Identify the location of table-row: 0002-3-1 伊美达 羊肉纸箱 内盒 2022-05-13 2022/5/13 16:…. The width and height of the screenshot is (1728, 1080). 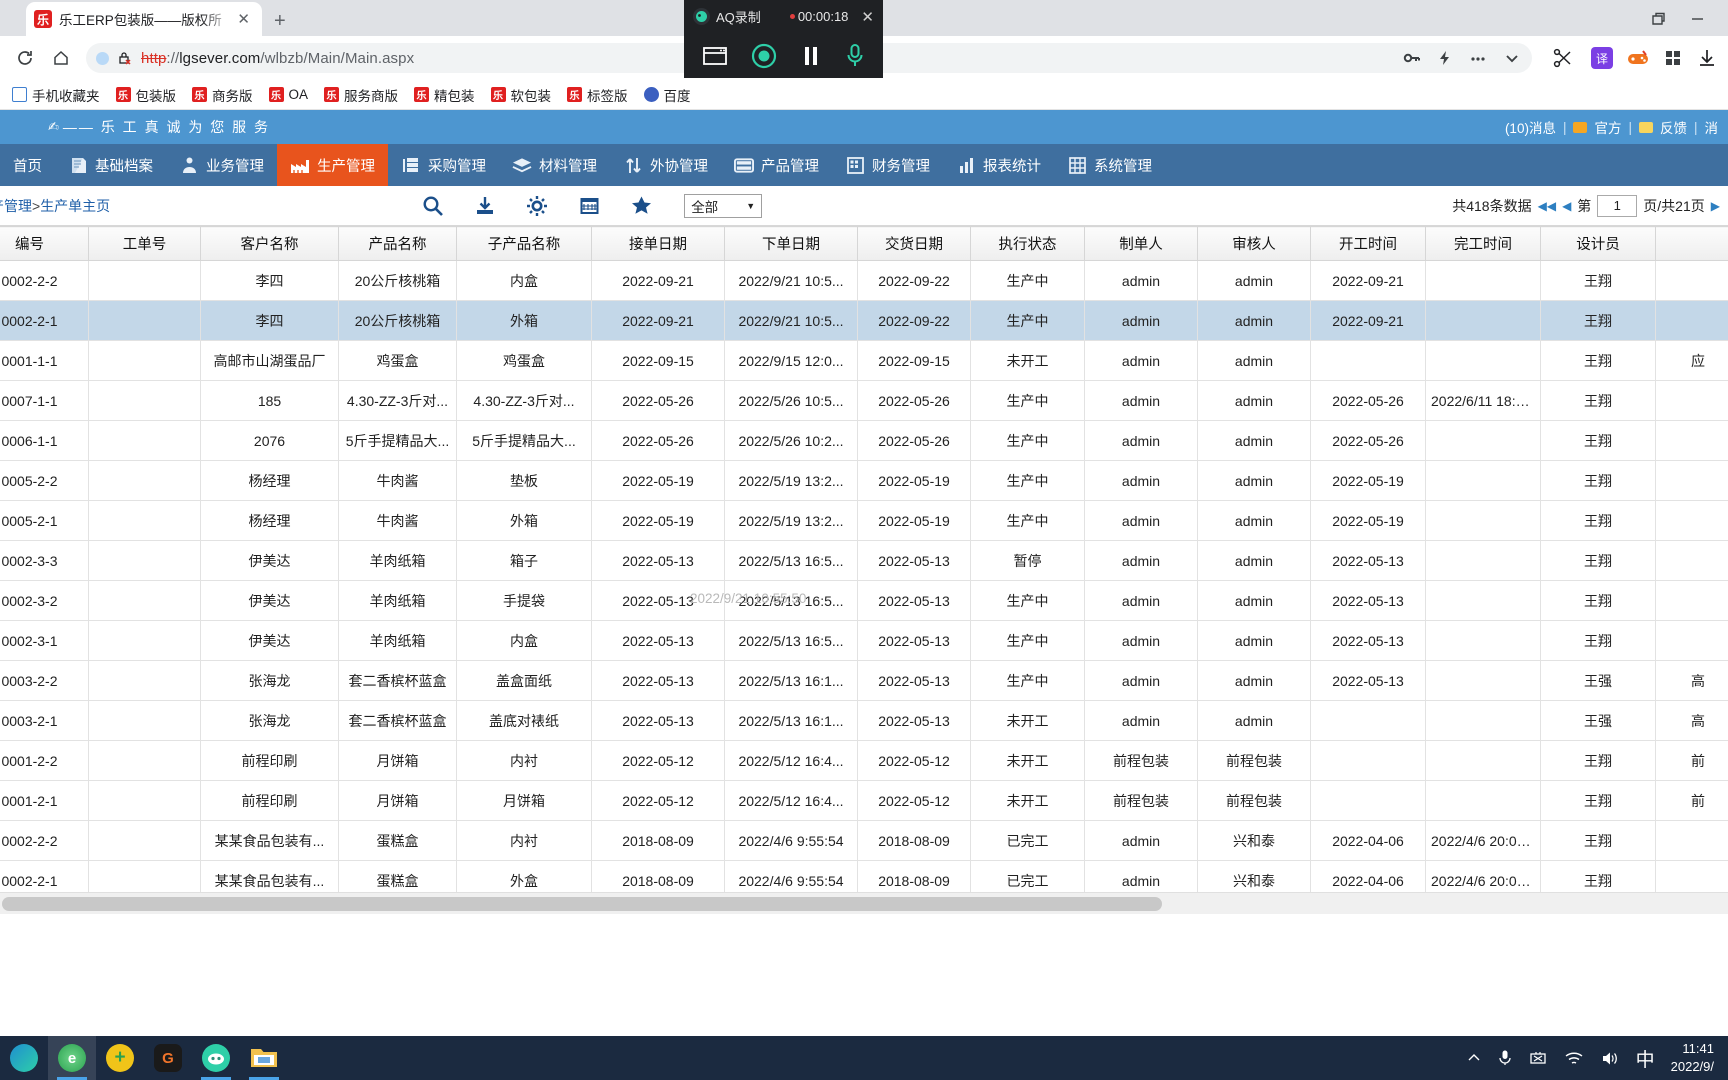
(864, 640).